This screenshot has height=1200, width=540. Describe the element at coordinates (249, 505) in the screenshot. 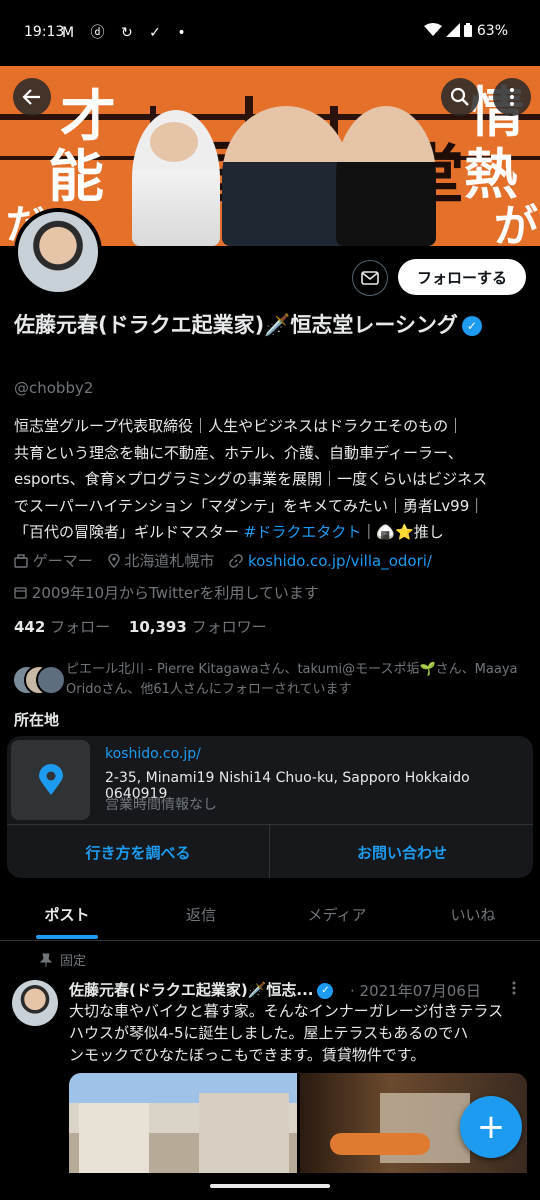

I see `bio-line-4: でスーパーハイテンション「マダンテ」をキメてみたい｜勇者Lv99｜` at that location.